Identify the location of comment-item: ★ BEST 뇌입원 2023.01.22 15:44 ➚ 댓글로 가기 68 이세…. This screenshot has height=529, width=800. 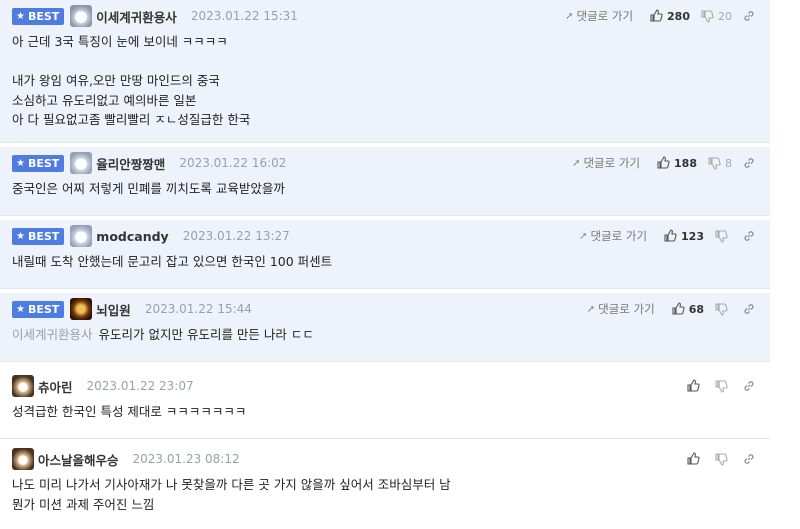
(385, 327).